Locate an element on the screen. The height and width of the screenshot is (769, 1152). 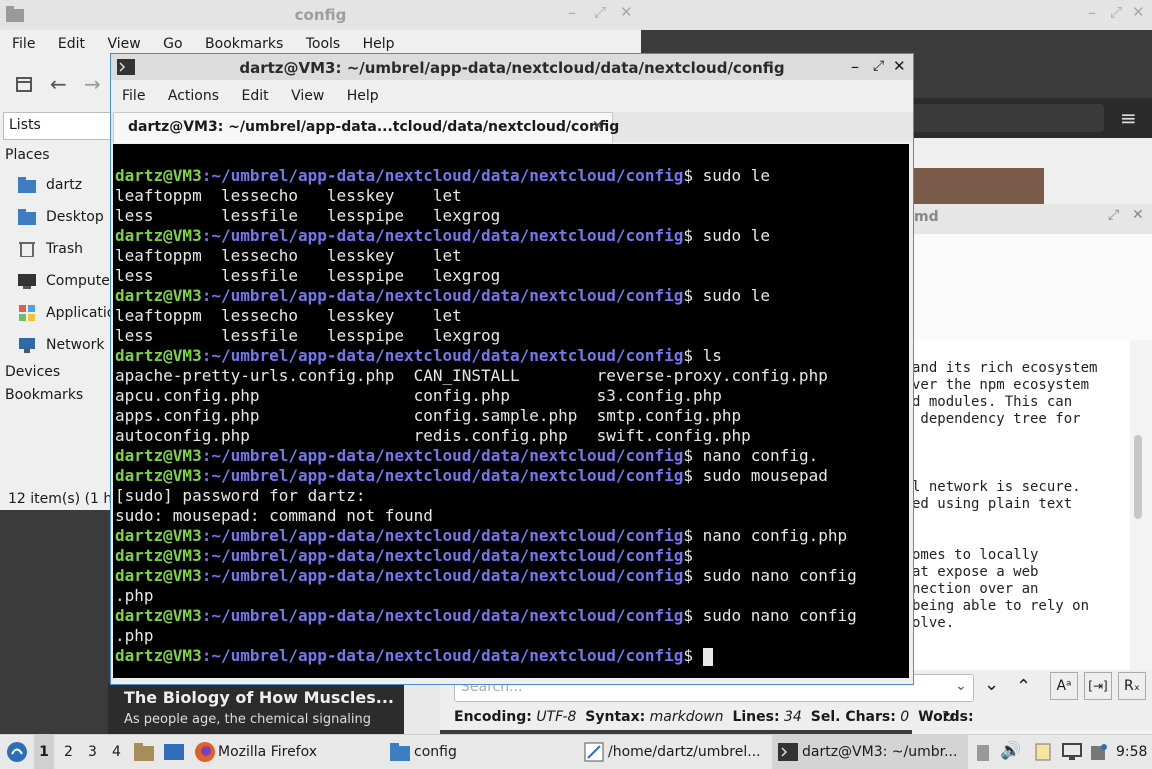
back-arrow-icon: ← is located at coordinates (58, 84).